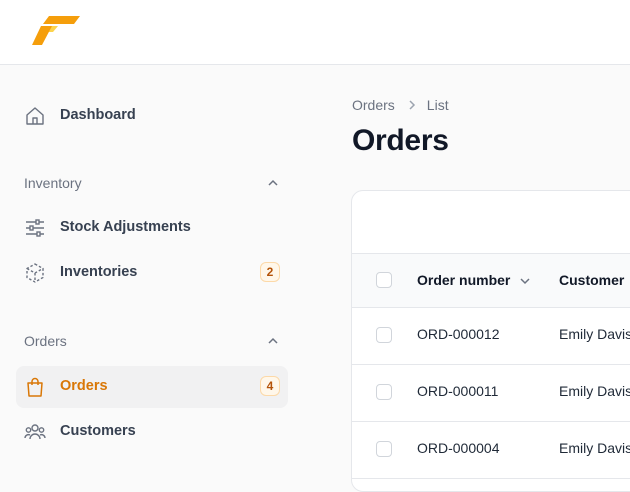 The height and width of the screenshot is (492, 630). I want to click on shopping-bag-icon, so click(35, 387).